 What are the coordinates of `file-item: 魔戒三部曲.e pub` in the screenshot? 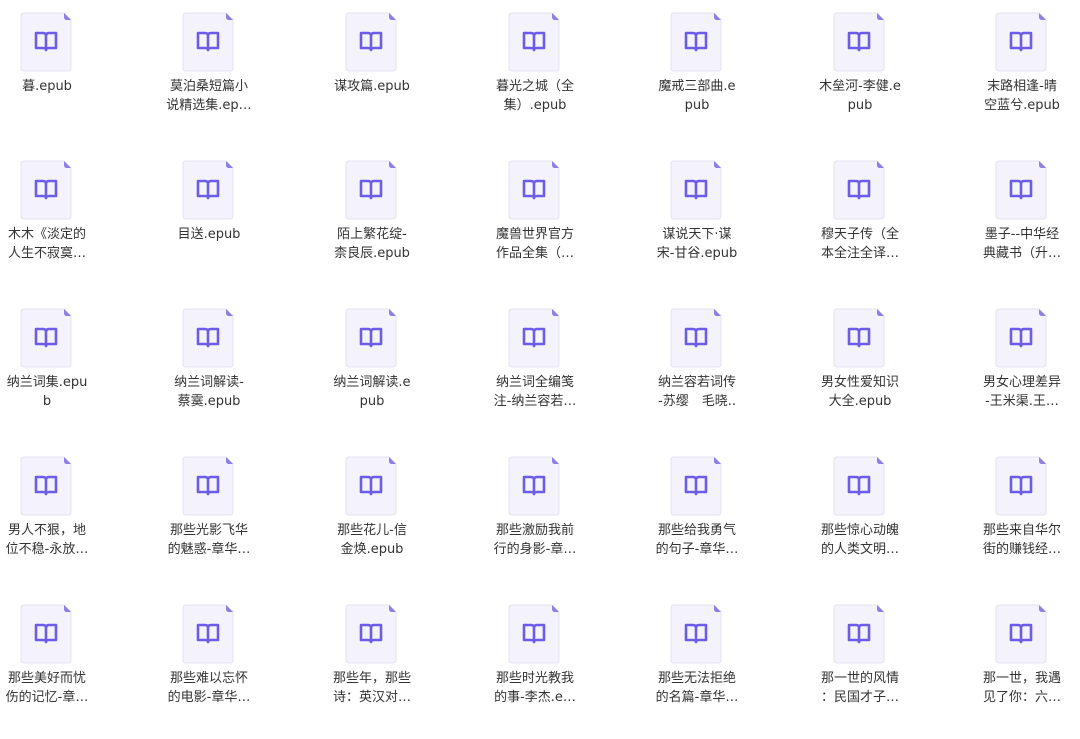 It's located at (697, 65).